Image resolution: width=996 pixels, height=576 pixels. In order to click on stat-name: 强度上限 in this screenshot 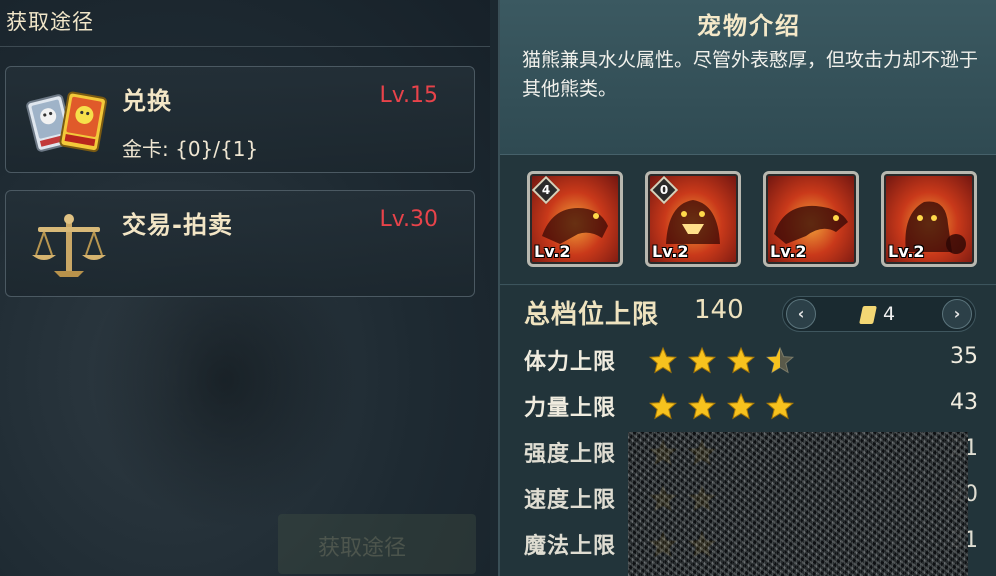, I will do `click(570, 454)`.